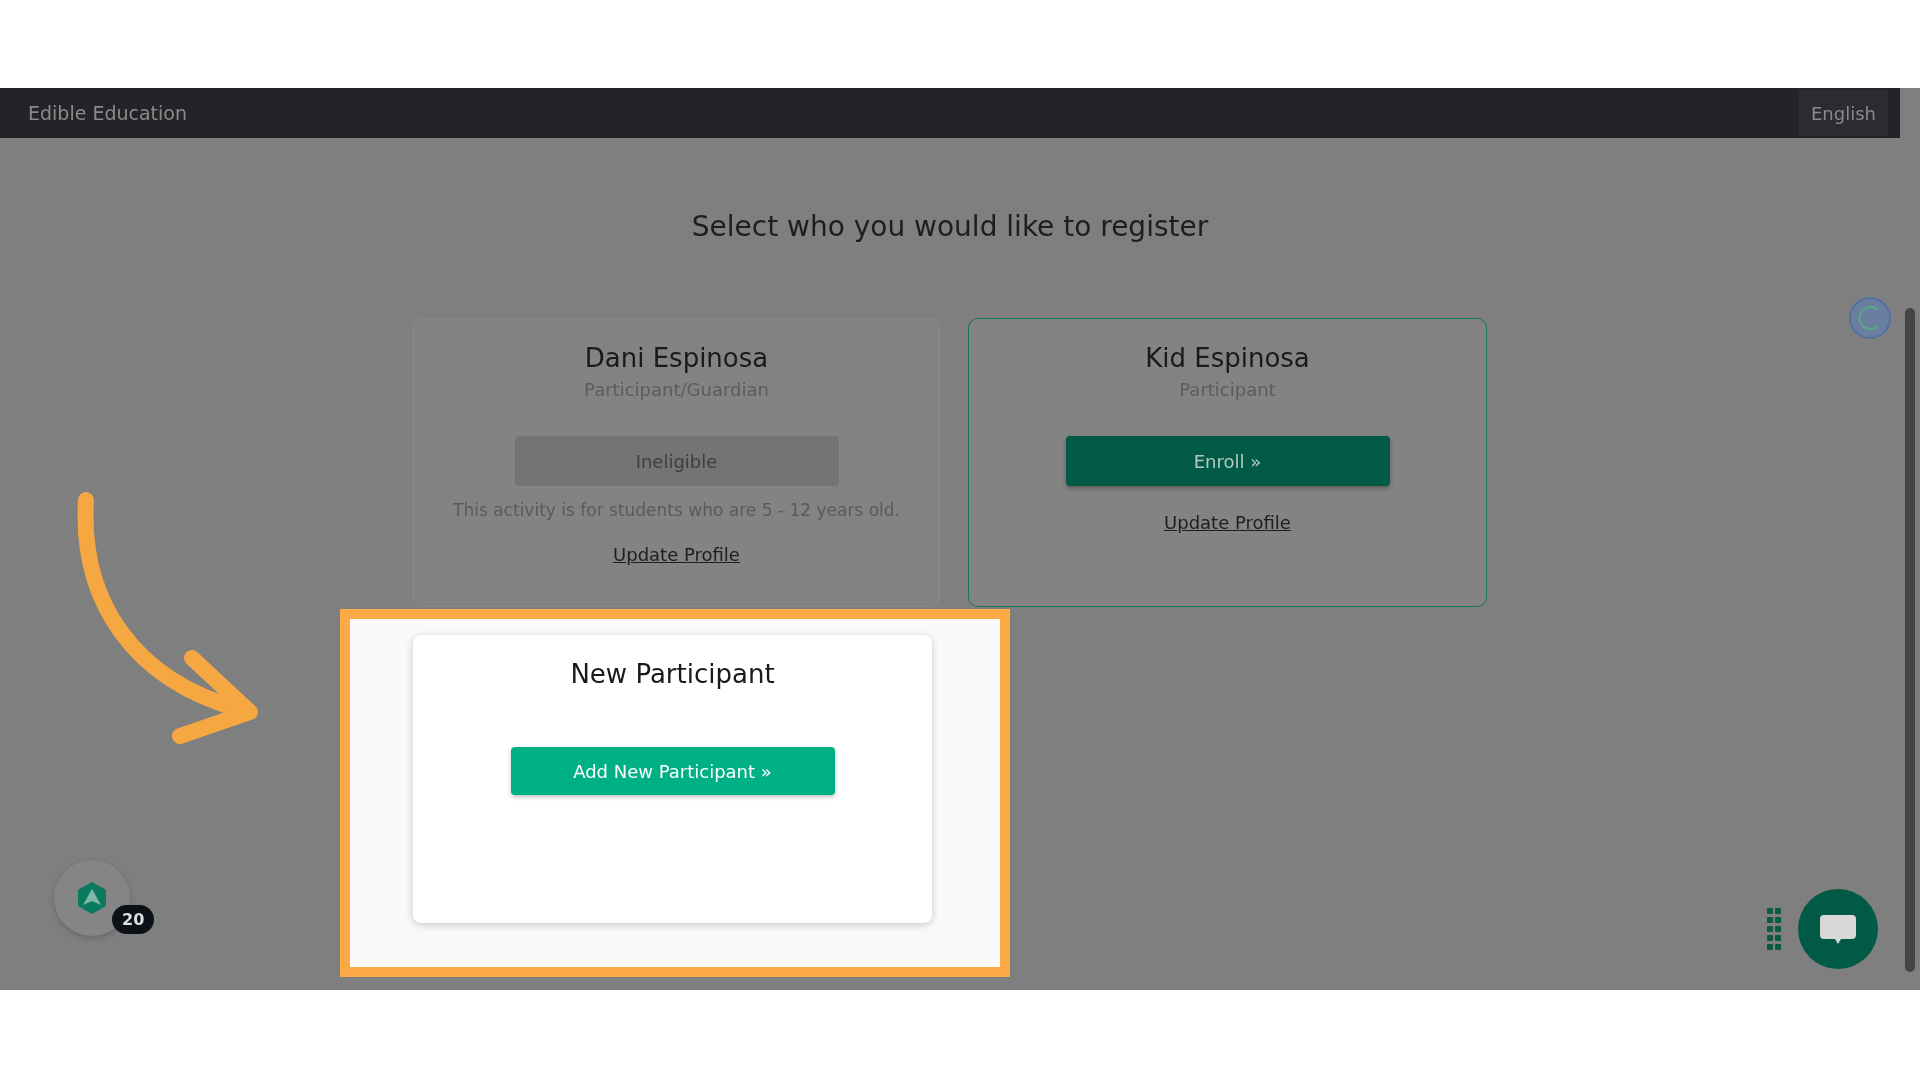 Image resolution: width=1920 pixels, height=1080 pixels. I want to click on scrollbar, so click(1910, 539).